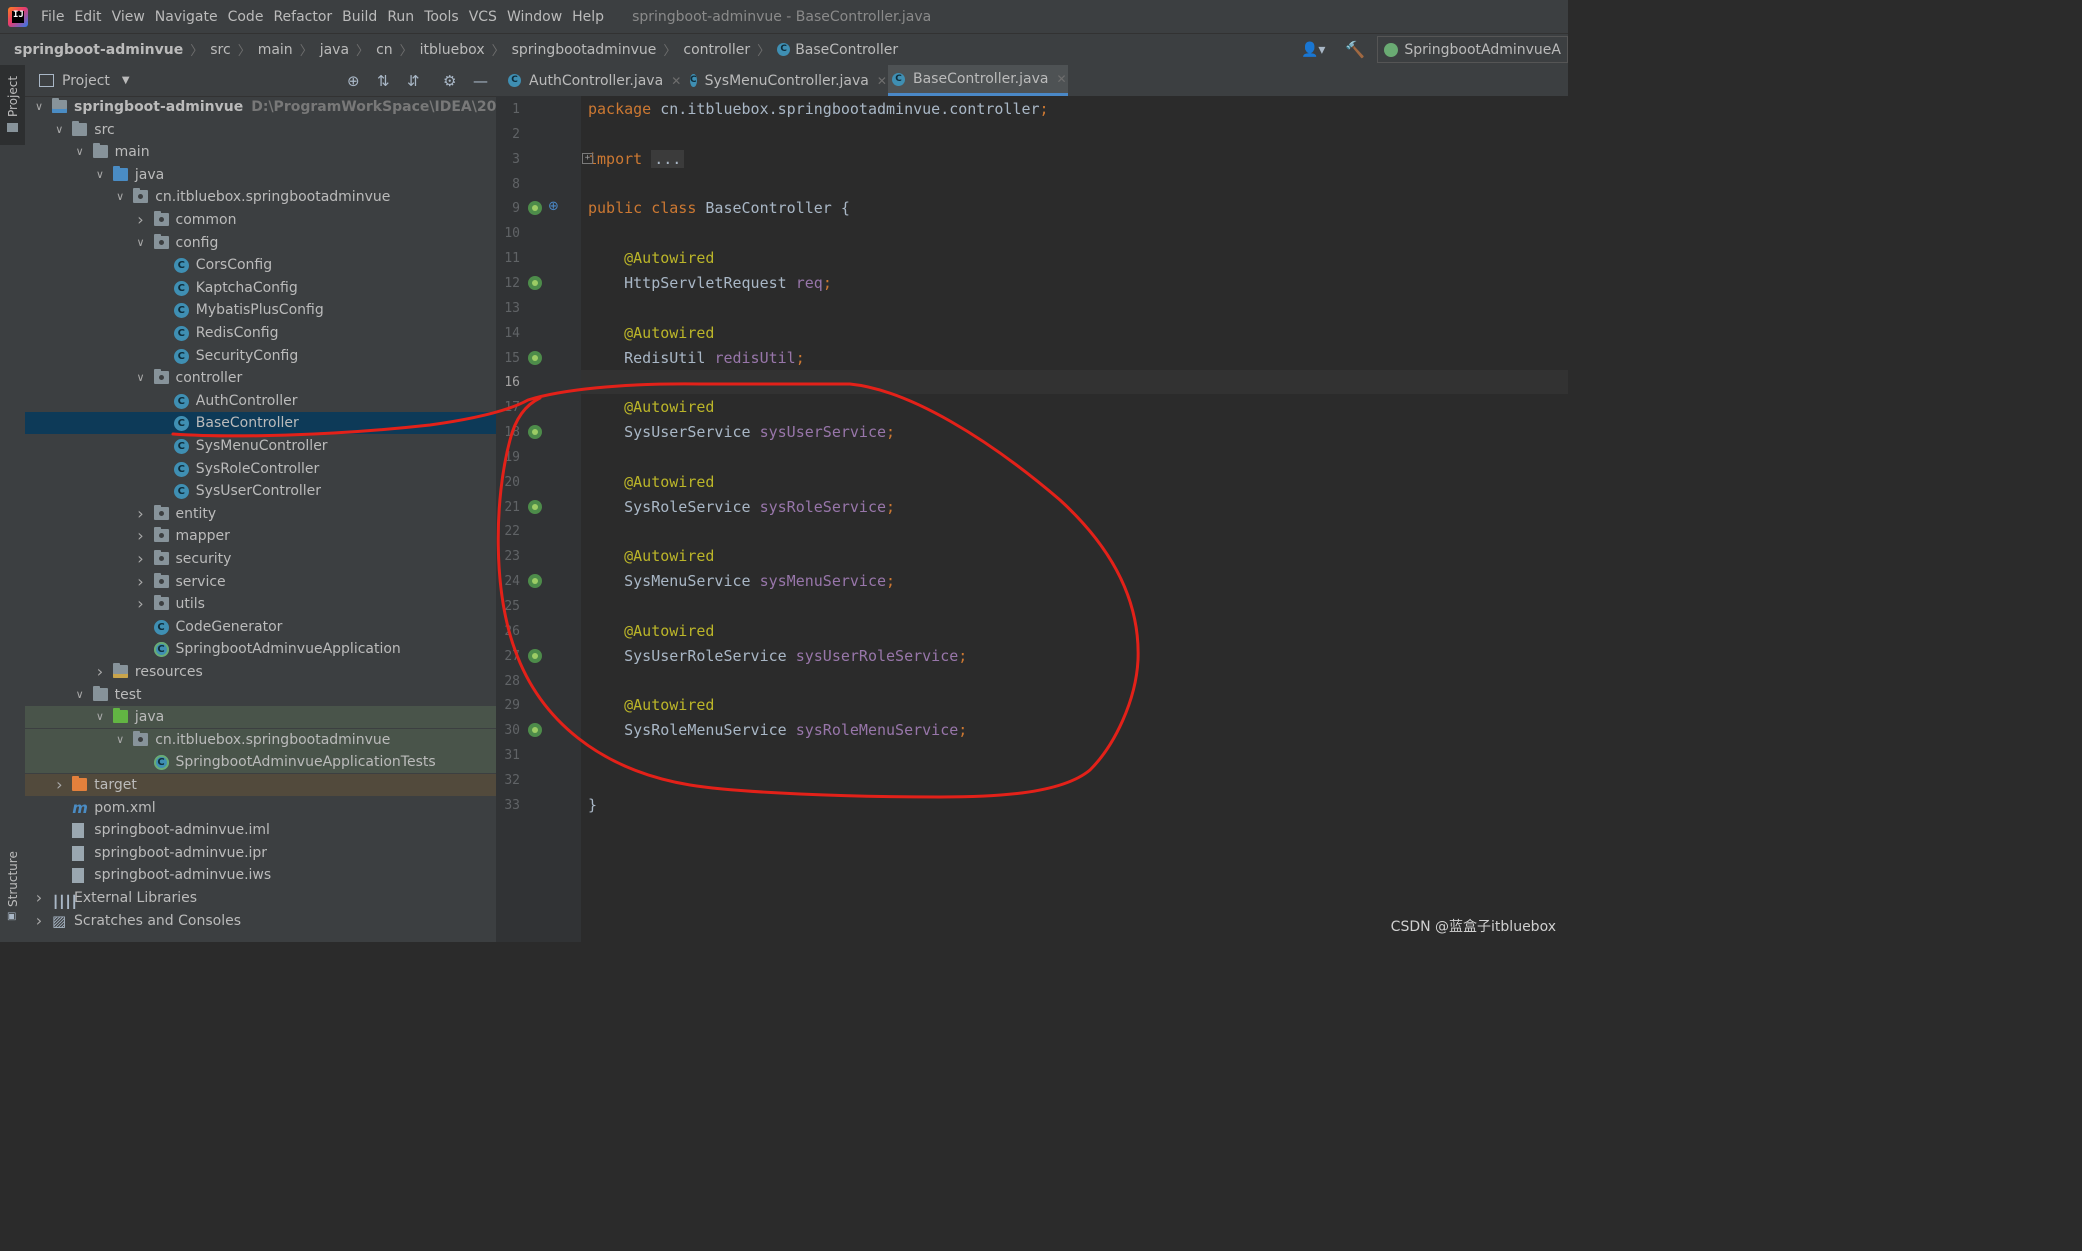 The height and width of the screenshot is (1251, 2082). Describe the element at coordinates (383, 81) in the screenshot. I see `expand-all-icon: ⇅` at that location.